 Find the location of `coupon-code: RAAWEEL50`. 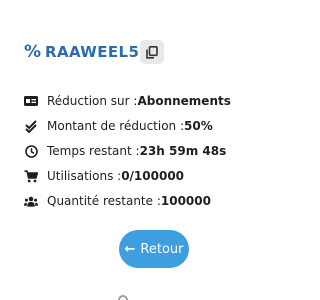

coupon-code: RAAWEEL50 is located at coordinates (98, 52).